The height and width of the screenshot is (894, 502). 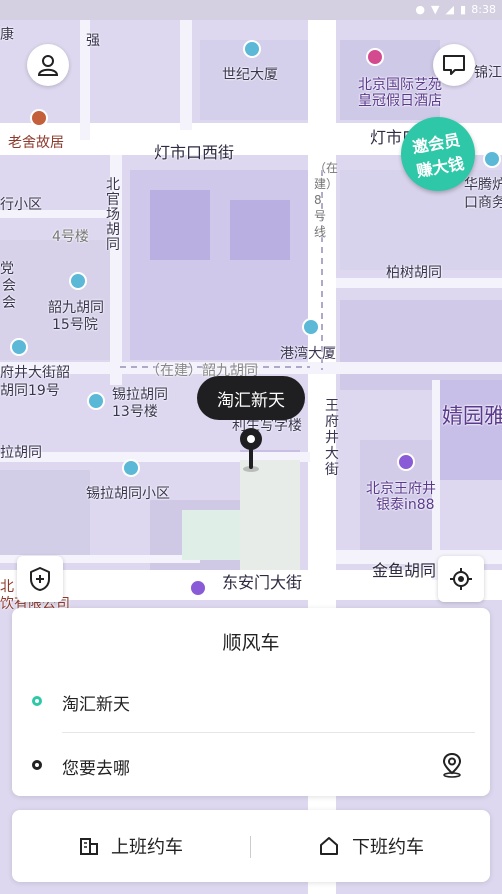 I want to click on origin-dot-icon, so click(x=37, y=701).